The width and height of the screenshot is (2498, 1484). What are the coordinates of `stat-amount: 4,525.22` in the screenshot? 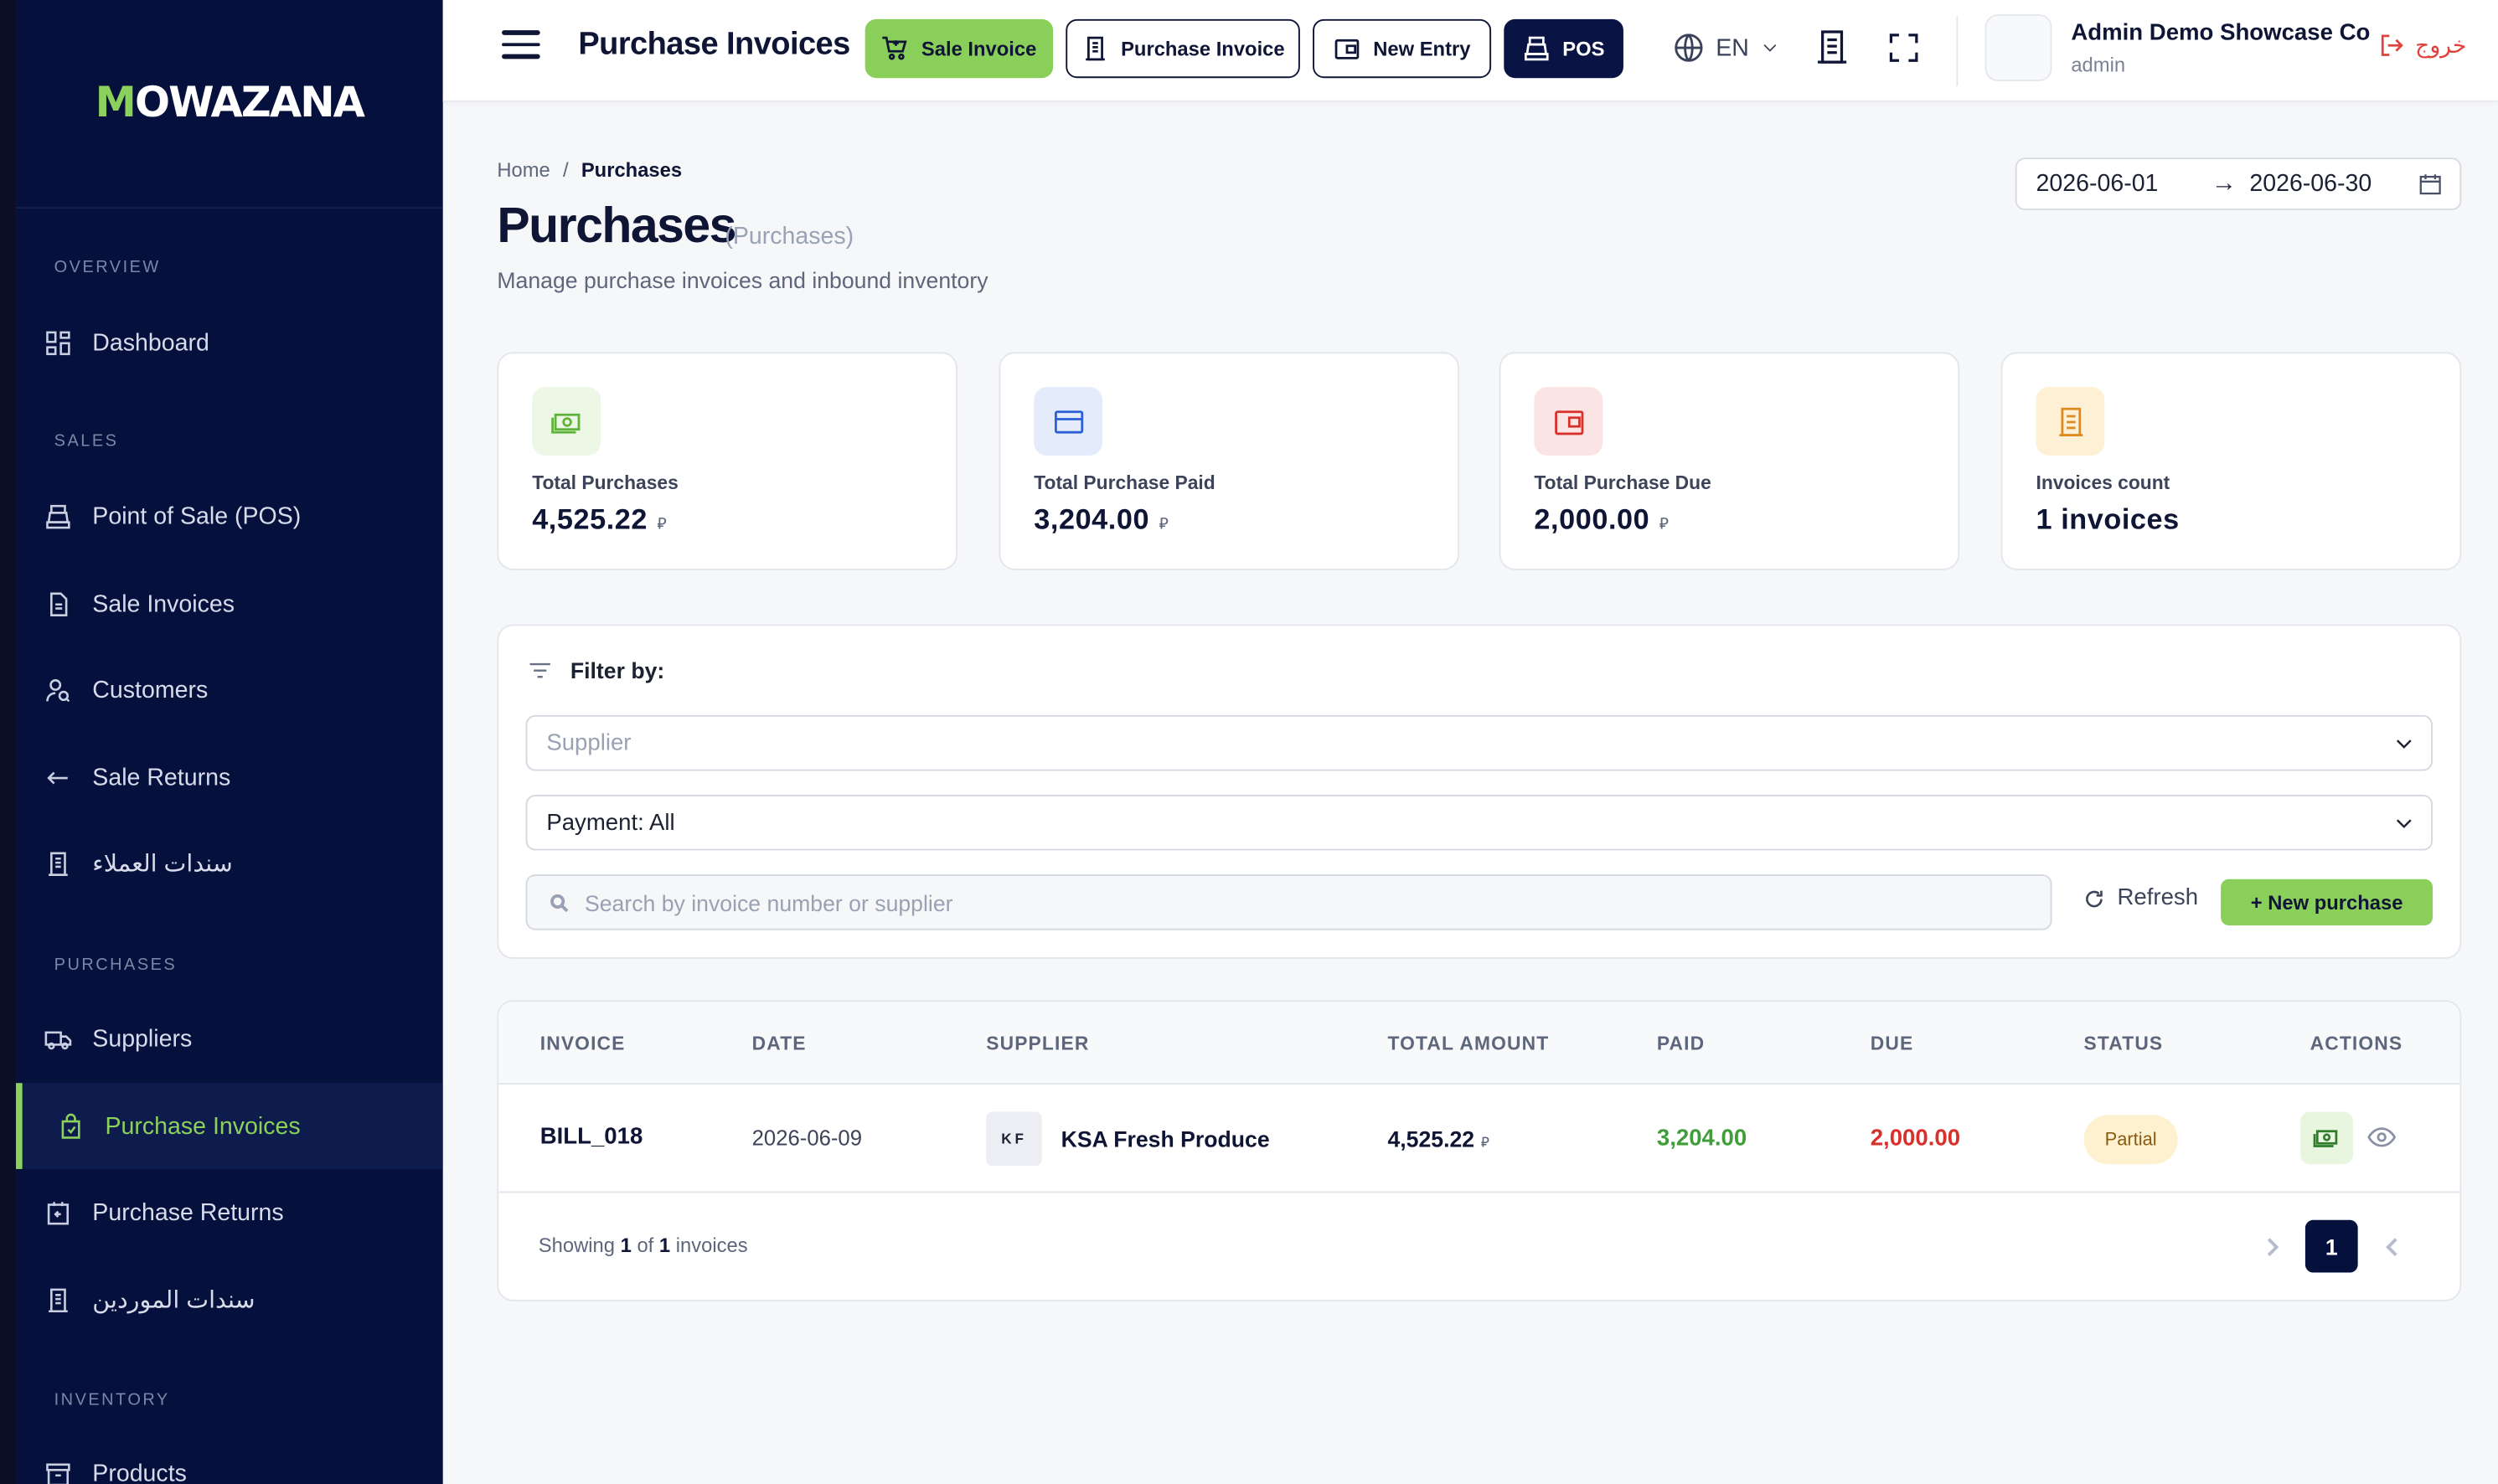 It's located at (590, 519).